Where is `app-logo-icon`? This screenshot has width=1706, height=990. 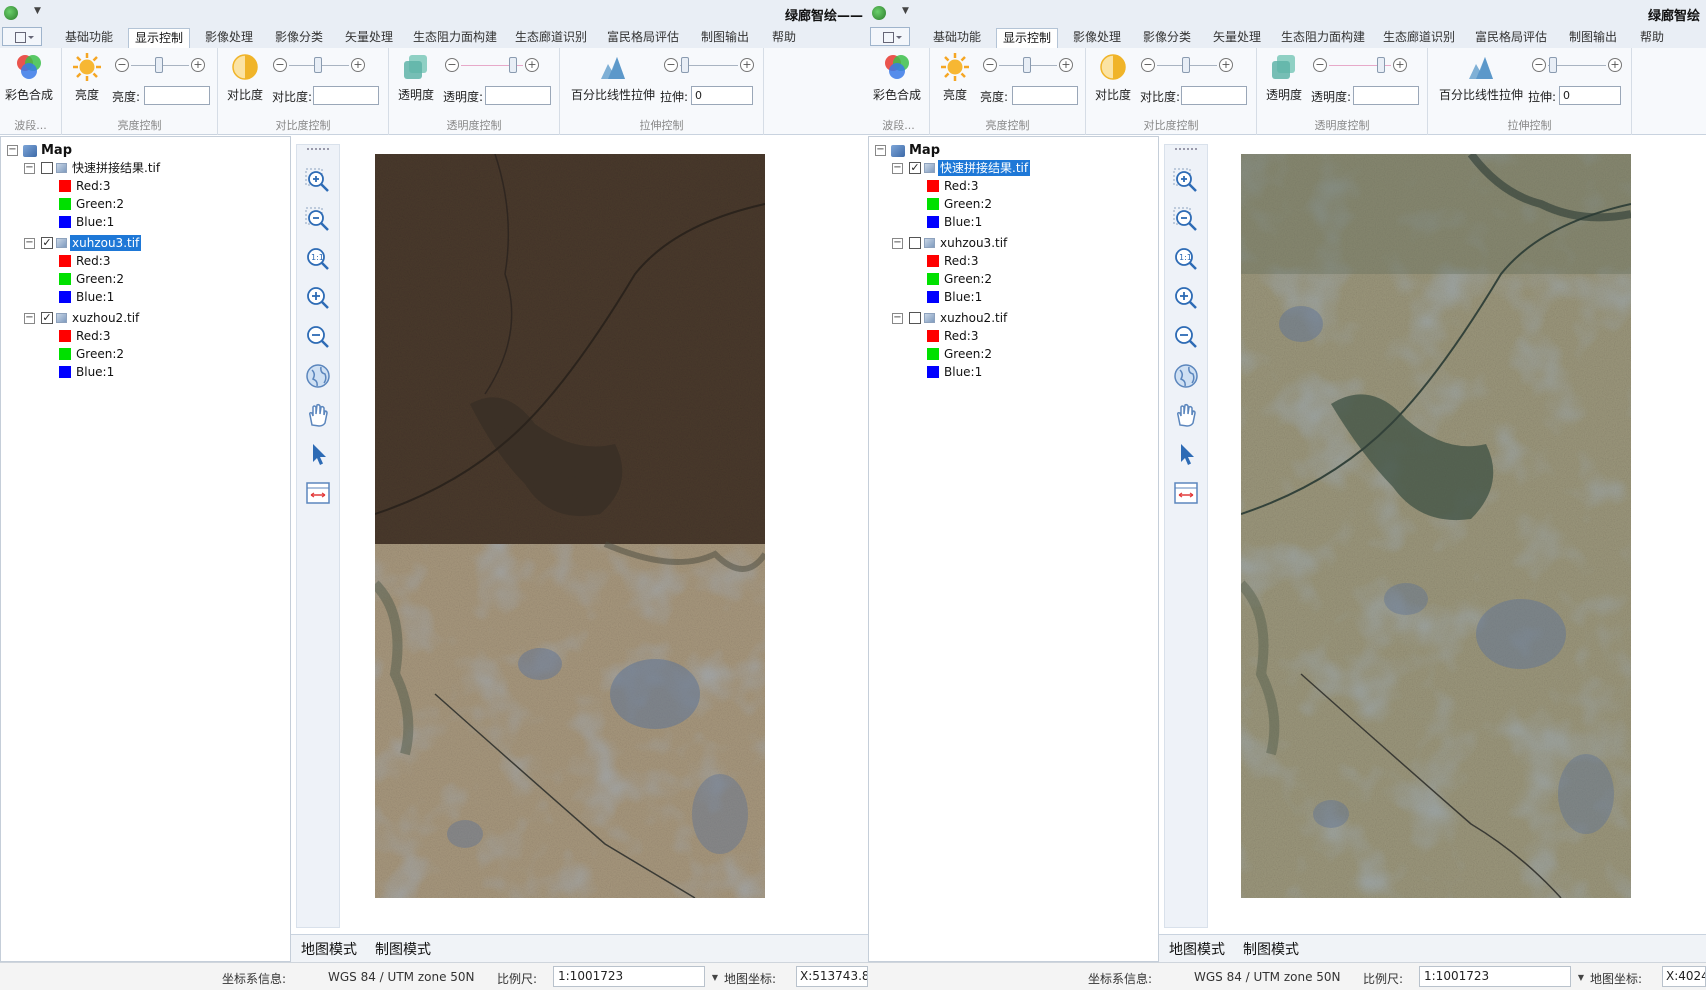
app-logo-icon is located at coordinates (879, 13).